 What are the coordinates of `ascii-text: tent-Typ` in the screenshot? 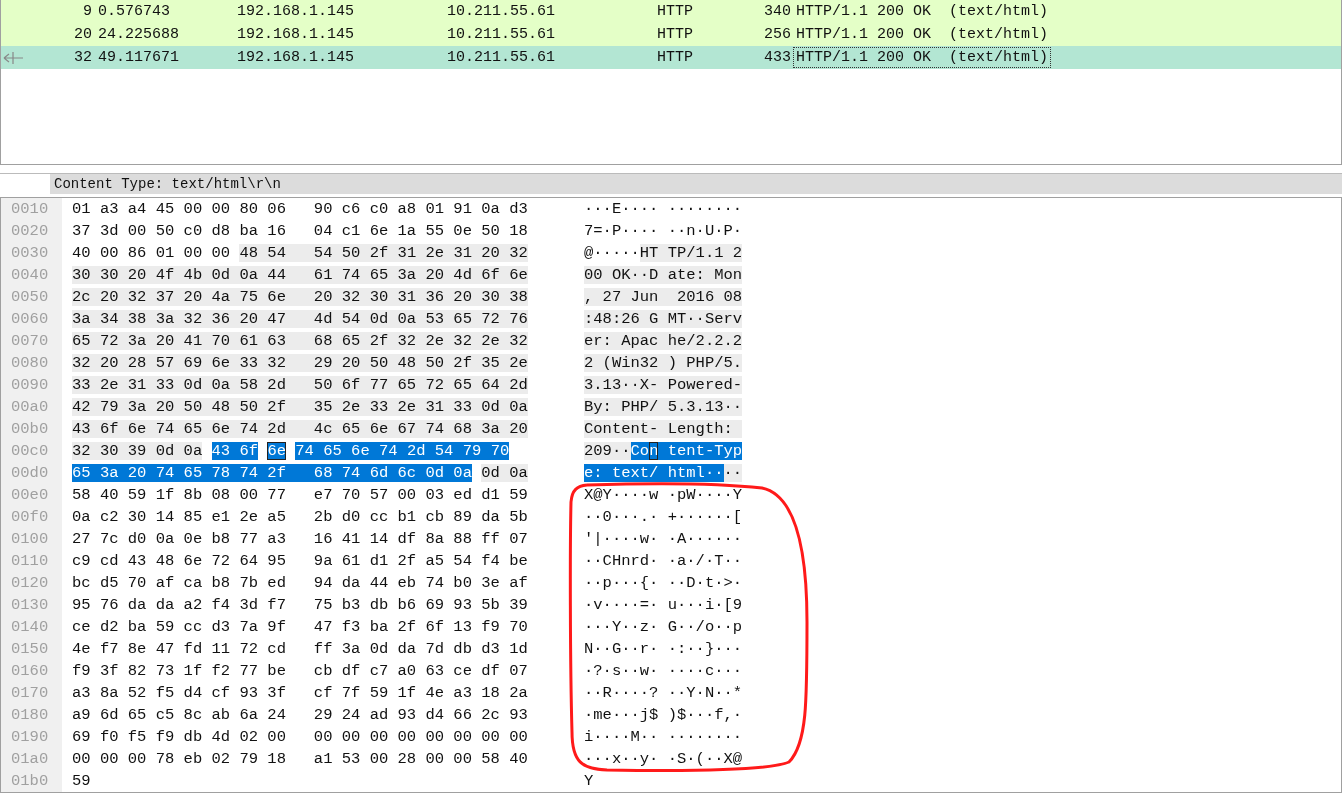 It's located at (700, 451).